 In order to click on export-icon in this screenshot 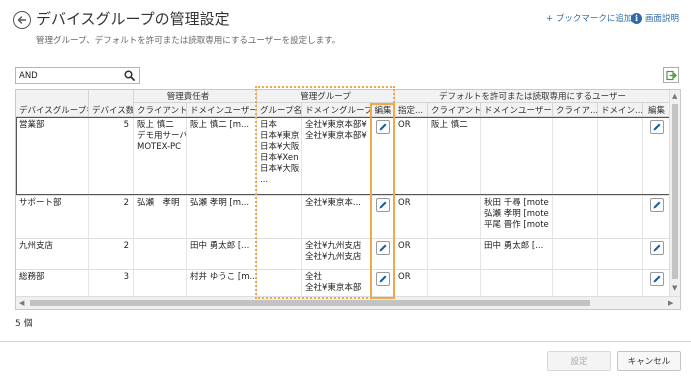, I will do `click(671, 75)`.